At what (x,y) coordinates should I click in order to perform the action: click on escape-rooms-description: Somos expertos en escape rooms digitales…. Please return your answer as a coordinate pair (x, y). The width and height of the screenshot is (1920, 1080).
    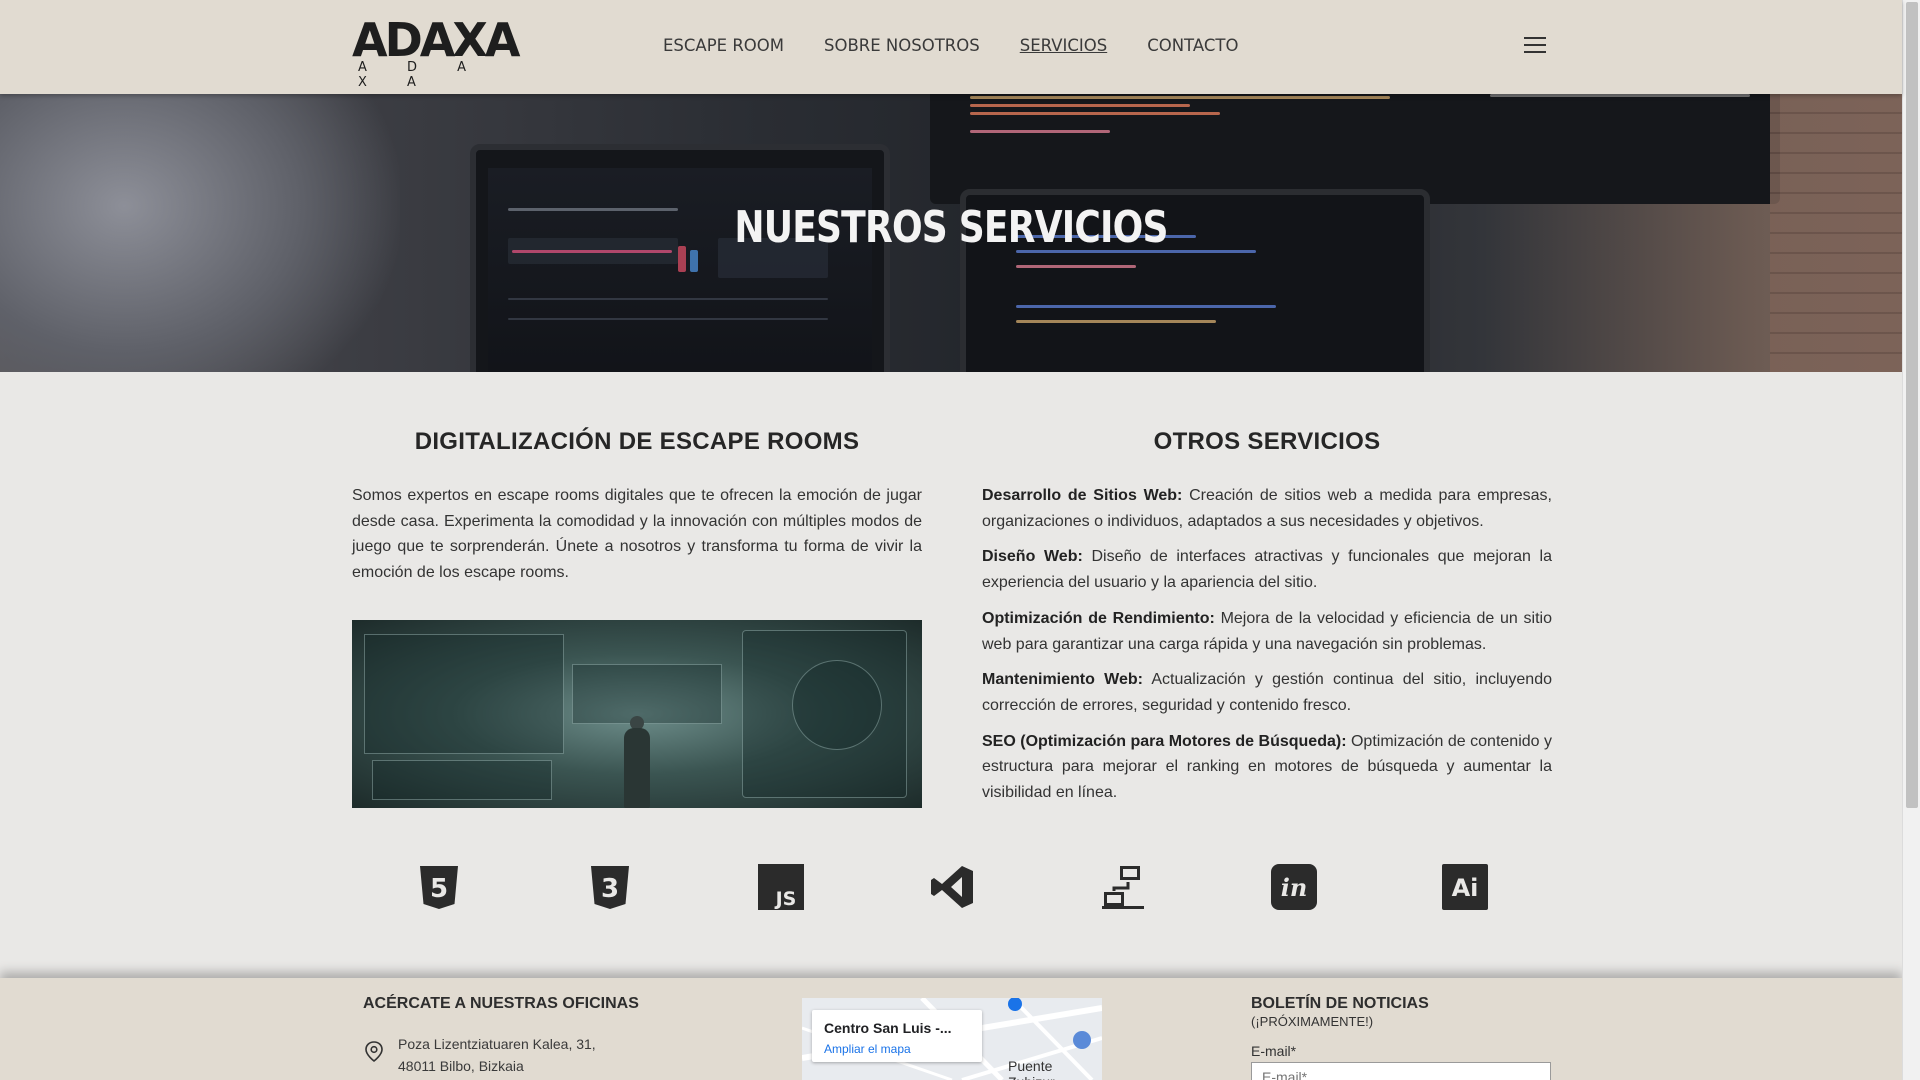
    Looking at the image, I should click on (637, 534).